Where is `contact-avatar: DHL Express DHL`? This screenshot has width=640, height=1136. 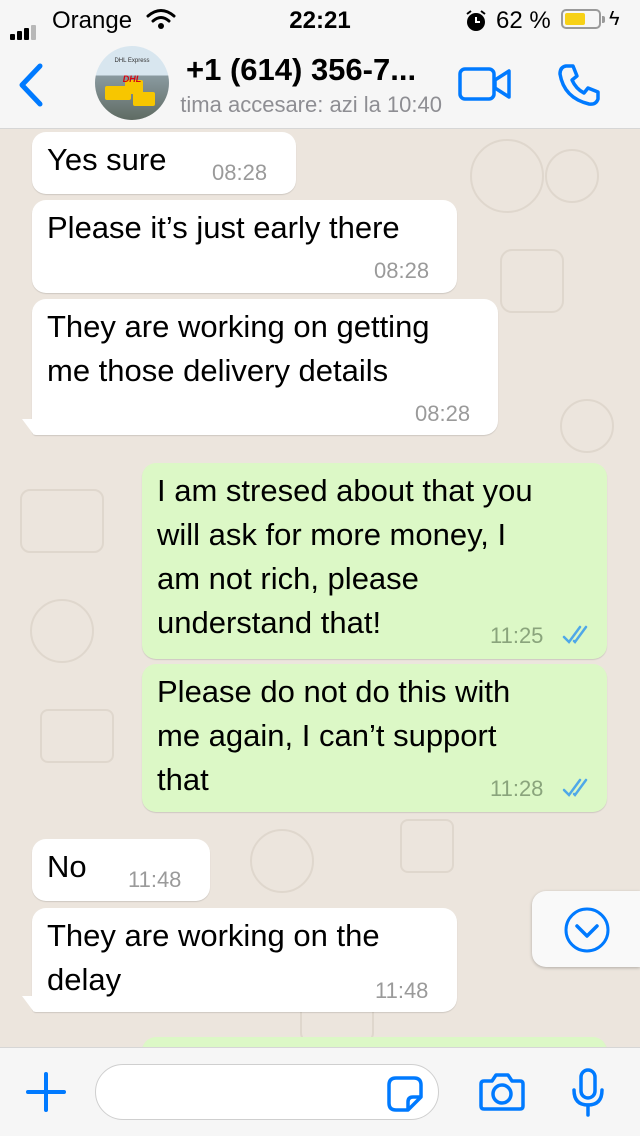
contact-avatar: DHL Express DHL is located at coordinates (132, 83).